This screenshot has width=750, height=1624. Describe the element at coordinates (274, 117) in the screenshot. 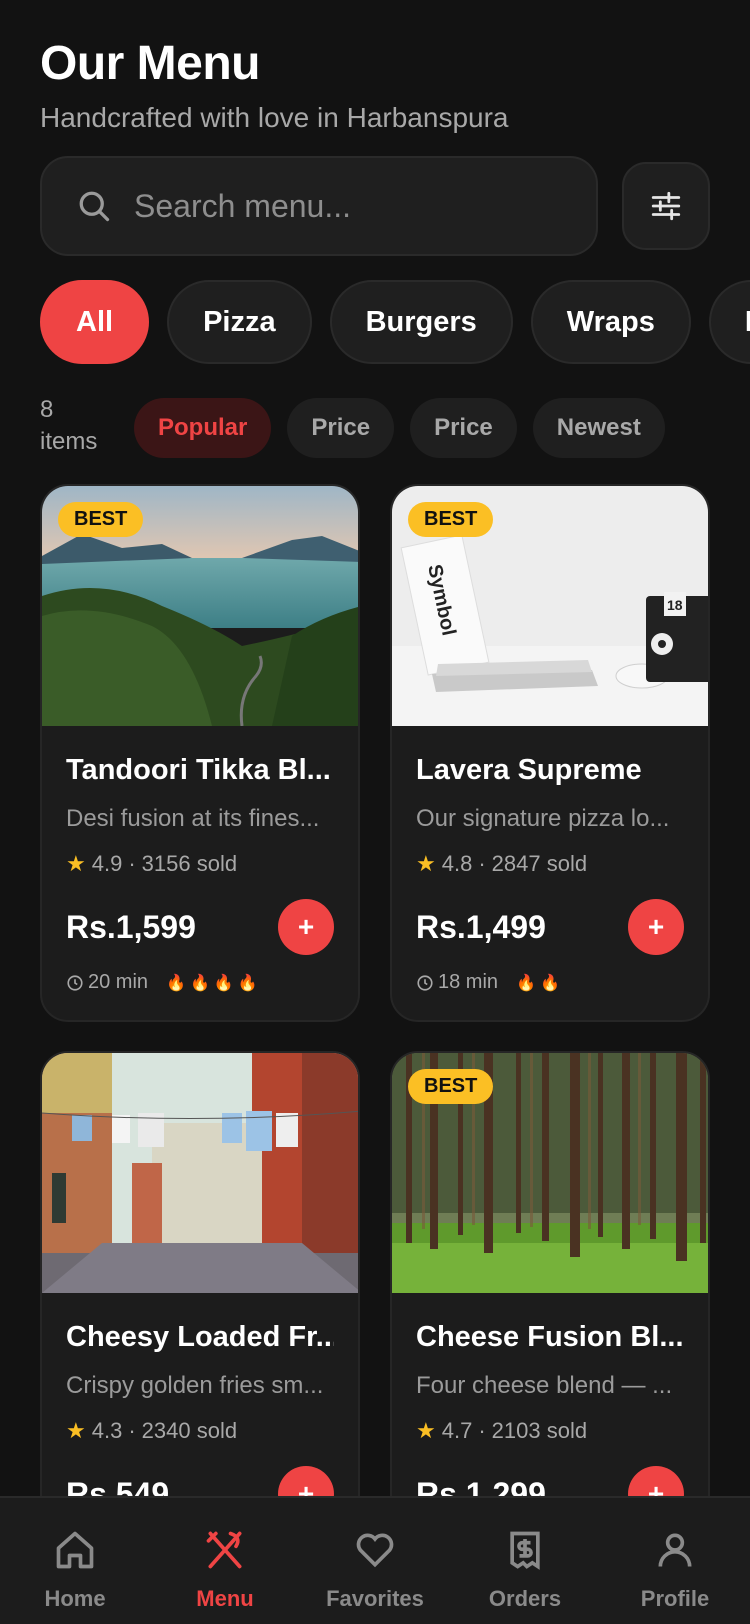

I see `page-subtitle: Handcrafted with love in Harbanspura` at that location.